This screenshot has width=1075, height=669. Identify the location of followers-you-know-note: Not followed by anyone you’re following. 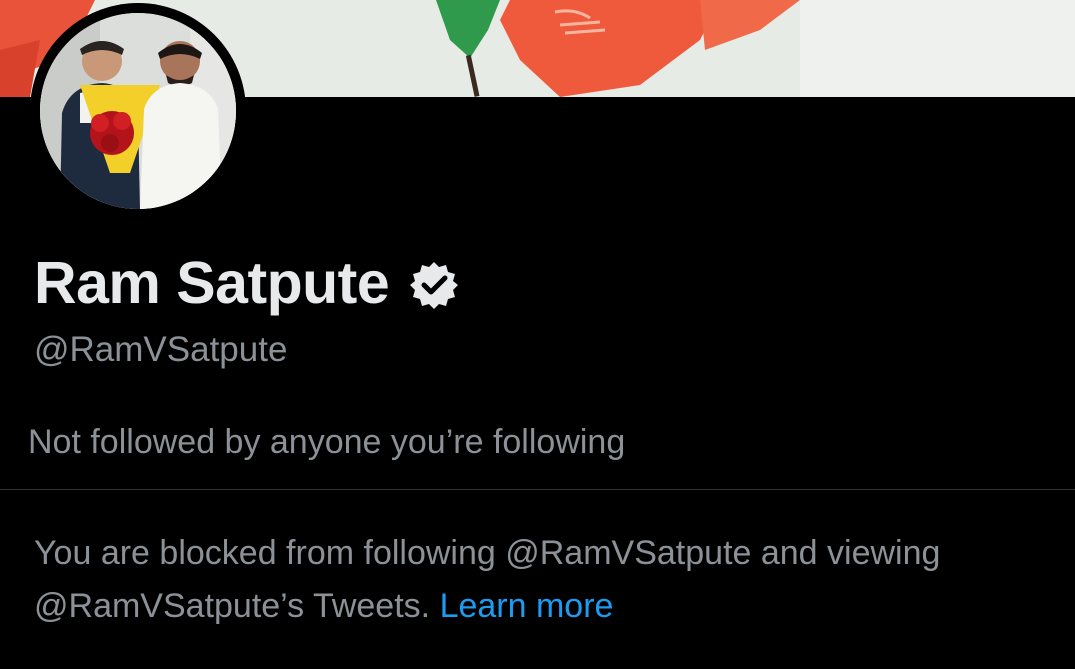
(327, 442).